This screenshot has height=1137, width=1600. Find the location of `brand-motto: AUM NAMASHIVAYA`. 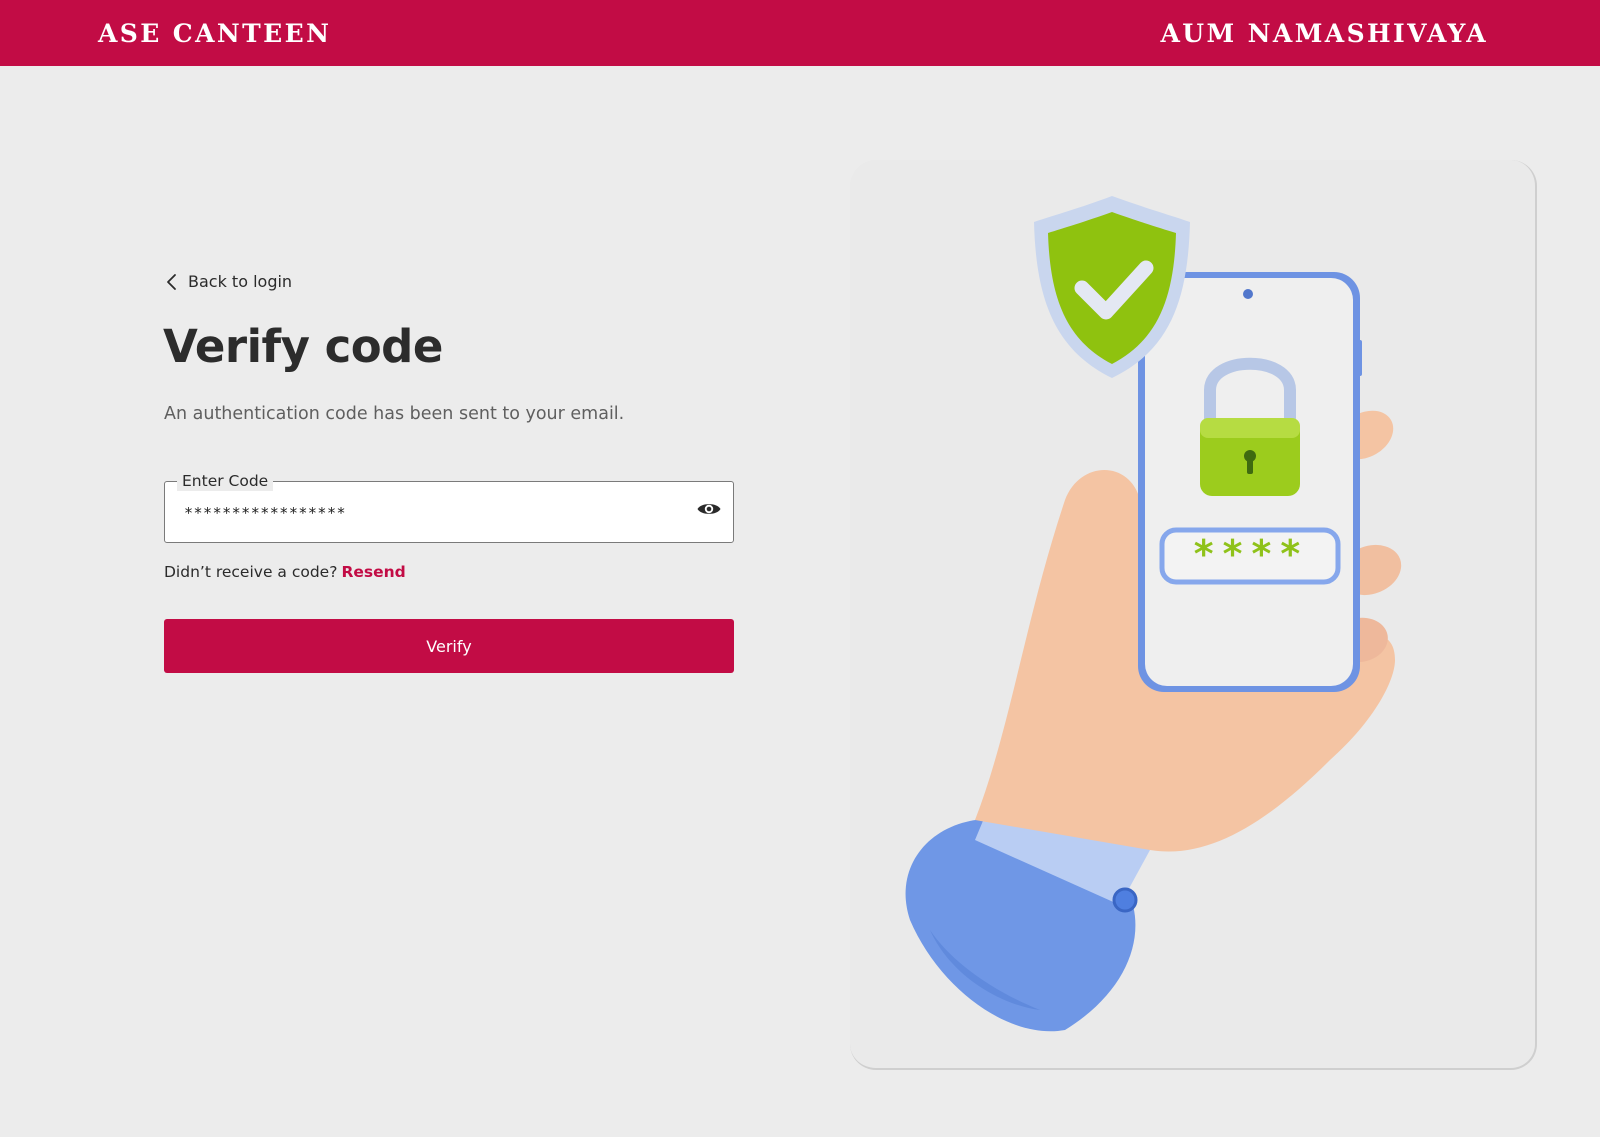

brand-motto: AUM NAMASHIVAYA is located at coordinates (1324, 33).